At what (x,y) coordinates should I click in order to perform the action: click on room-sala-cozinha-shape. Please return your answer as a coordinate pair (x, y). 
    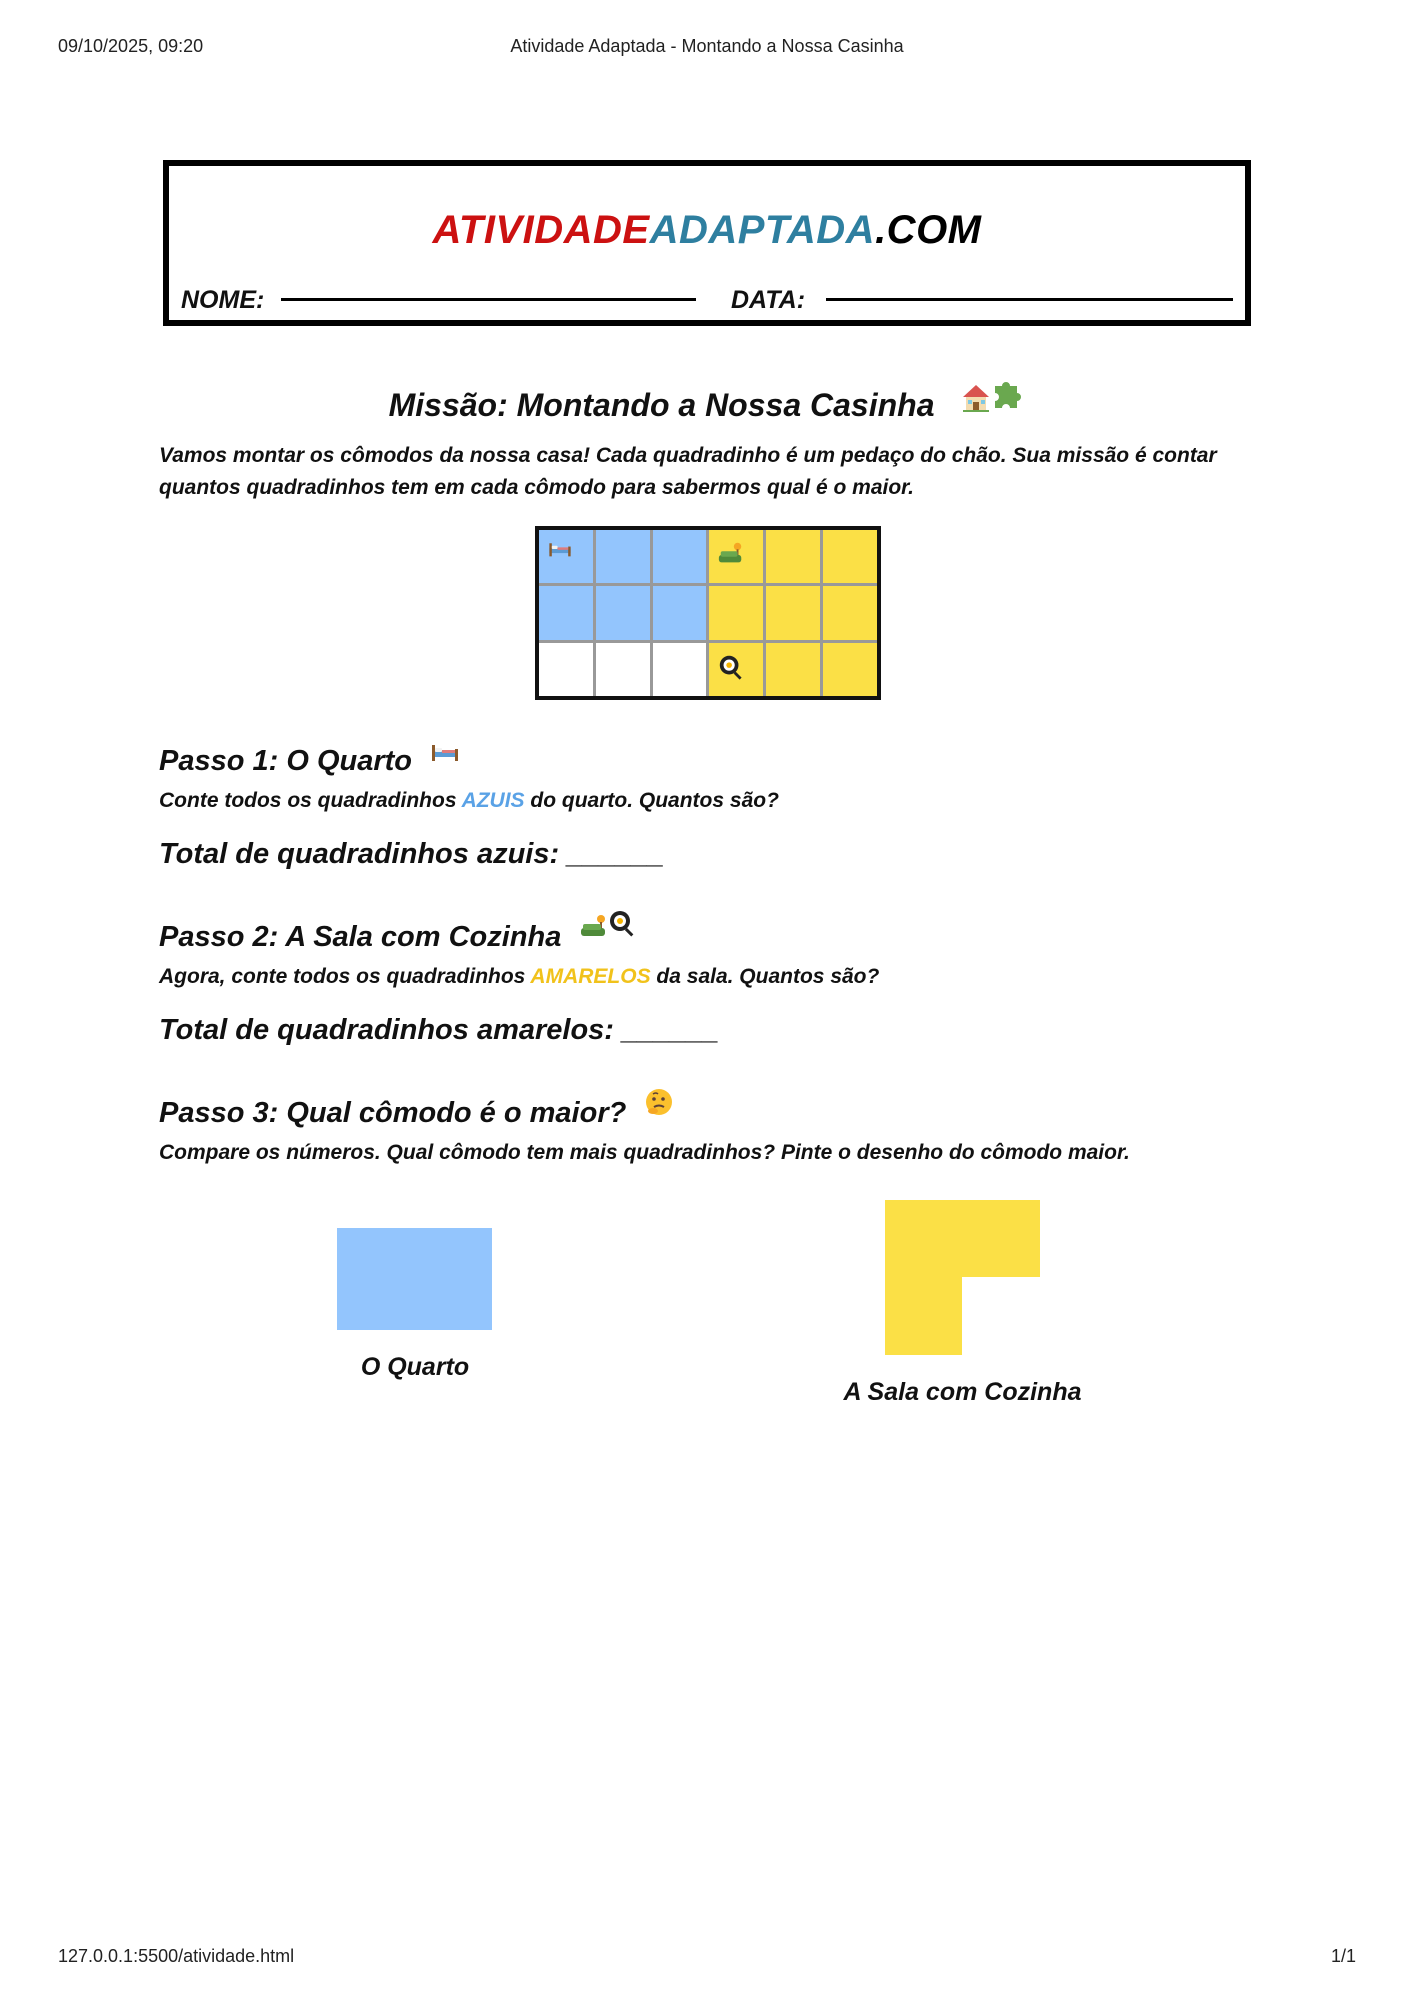
    Looking at the image, I should click on (962, 1277).